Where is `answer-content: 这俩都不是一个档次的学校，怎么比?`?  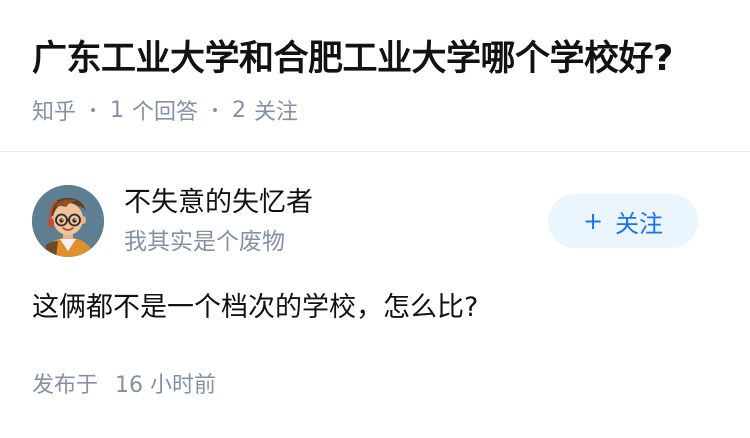
answer-content: 这俩都不是一个档次的学校，怎么比? is located at coordinates (255, 308).